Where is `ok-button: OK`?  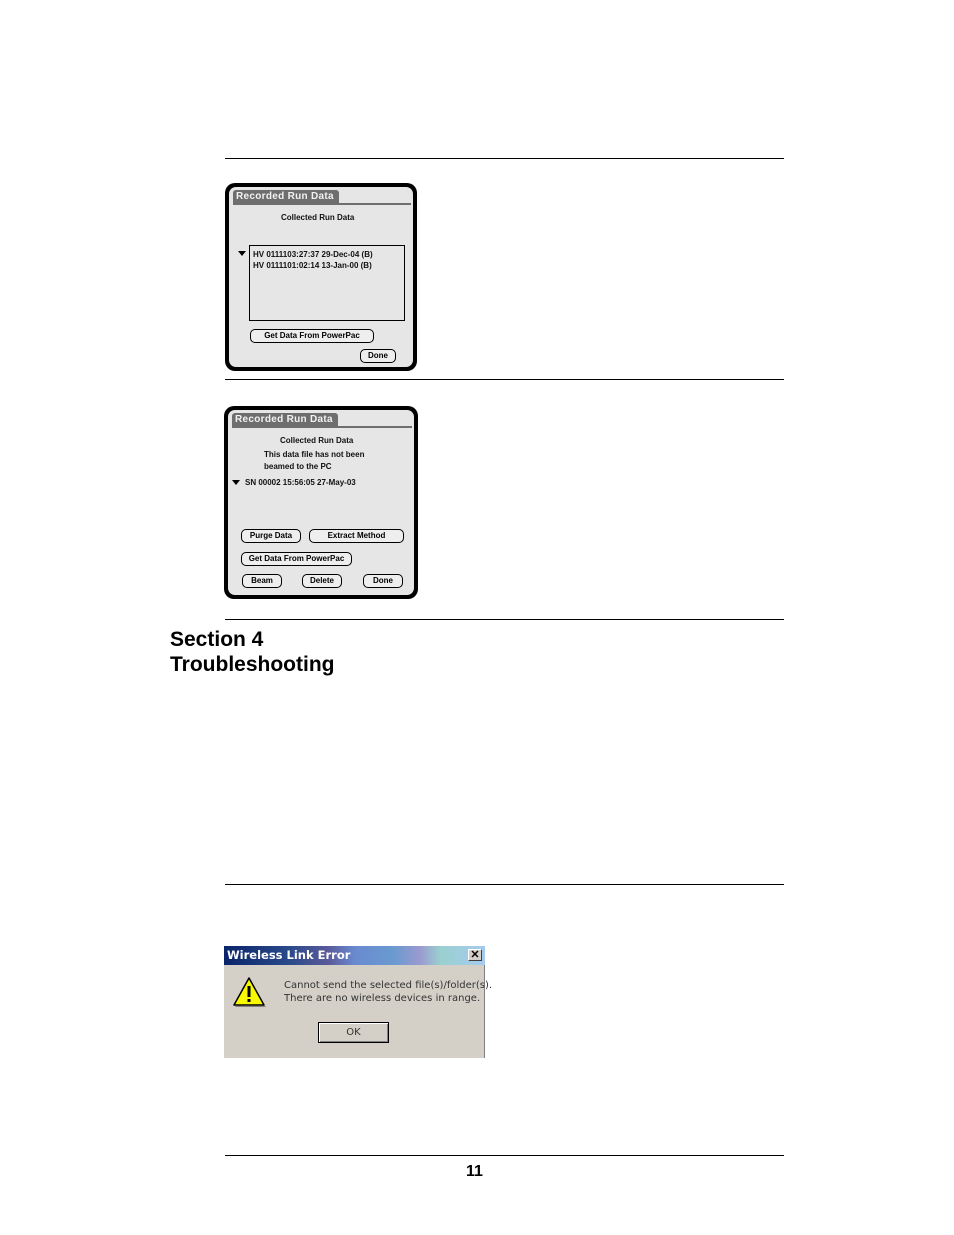
ok-button: OK is located at coordinates (353, 1032).